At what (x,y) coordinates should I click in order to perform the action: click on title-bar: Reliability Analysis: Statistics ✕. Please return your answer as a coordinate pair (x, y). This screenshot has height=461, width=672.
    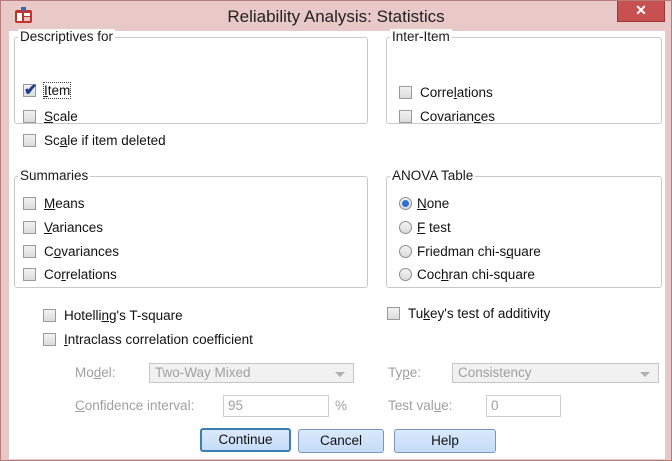
    Looking at the image, I should click on (336, 15).